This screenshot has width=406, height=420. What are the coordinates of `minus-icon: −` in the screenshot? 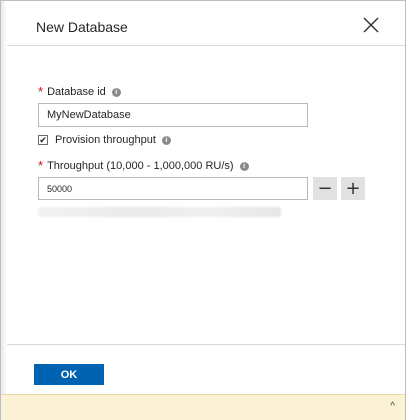 It's located at (325, 188).